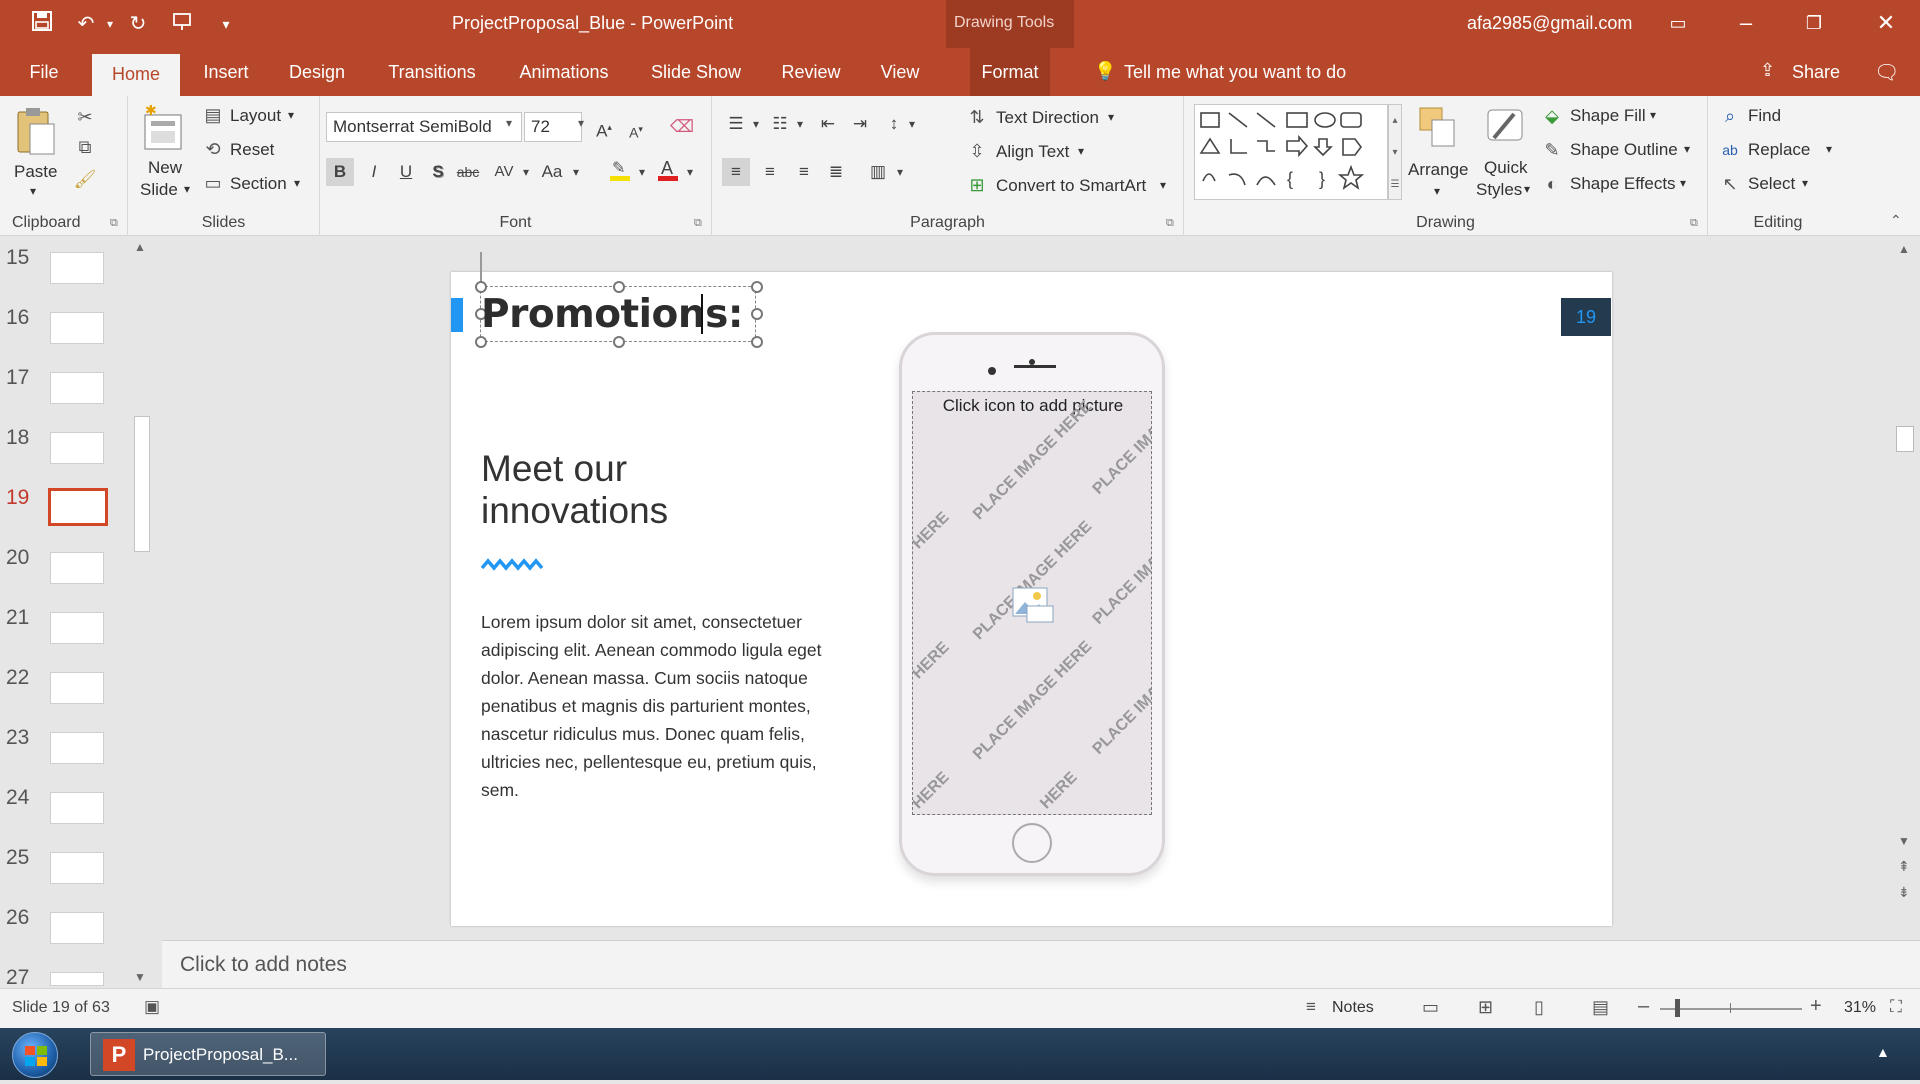  What do you see at coordinates (1730, 116) in the screenshot?
I see `find-icon: ⌕` at bounding box center [1730, 116].